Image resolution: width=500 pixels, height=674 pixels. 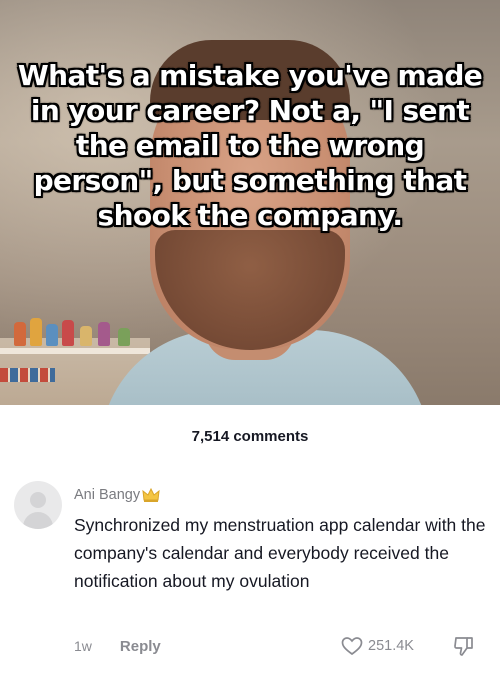 I want to click on comments-count: 7,514 comments, so click(x=250, y=436).